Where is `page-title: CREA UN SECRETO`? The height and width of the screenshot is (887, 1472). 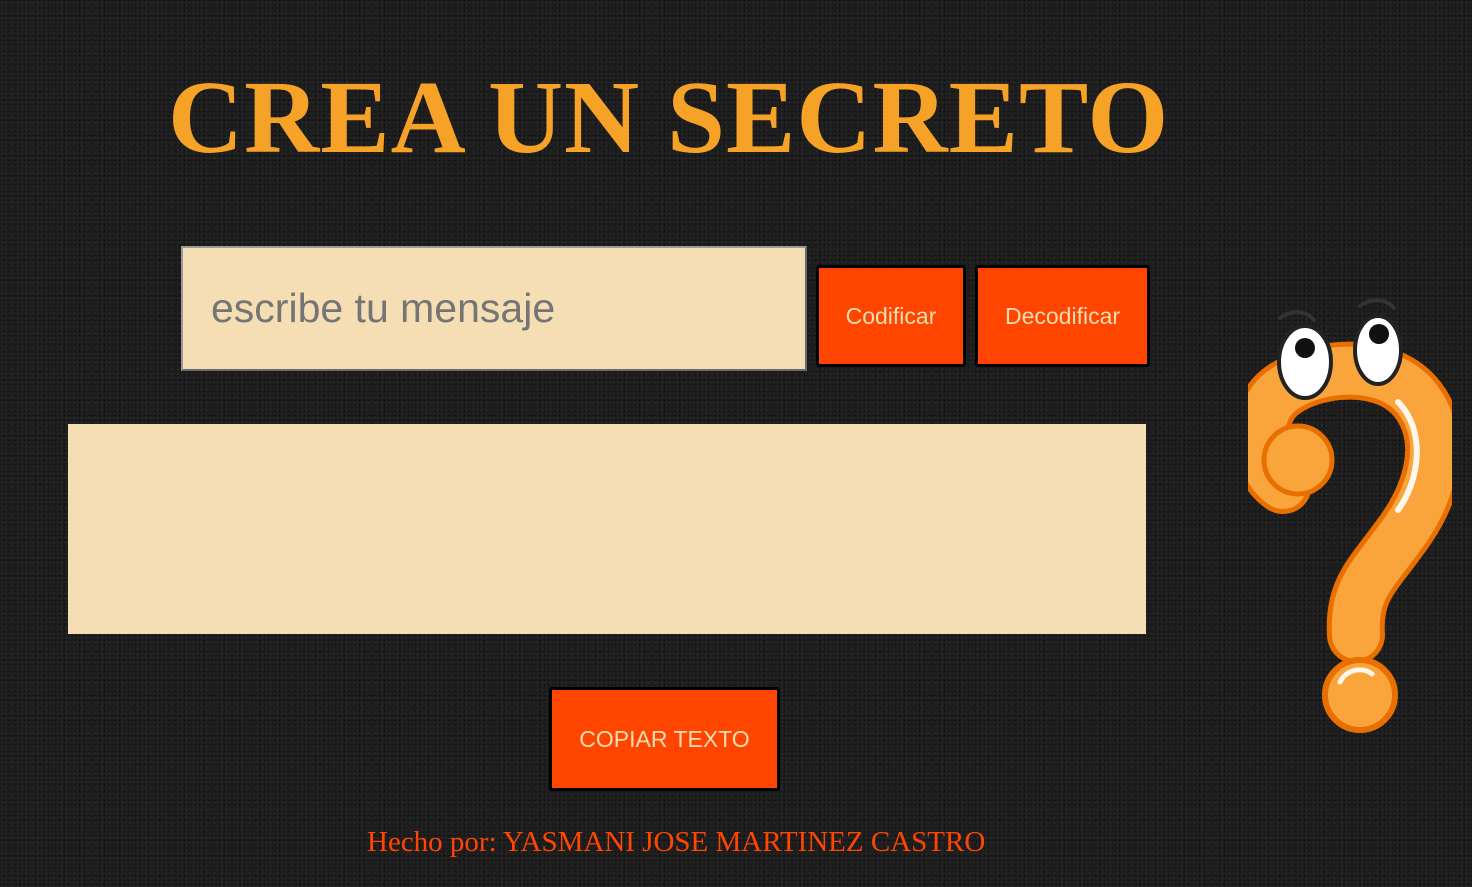
page-title: CREA UN SECRETO is located at coordinates (669, 117).